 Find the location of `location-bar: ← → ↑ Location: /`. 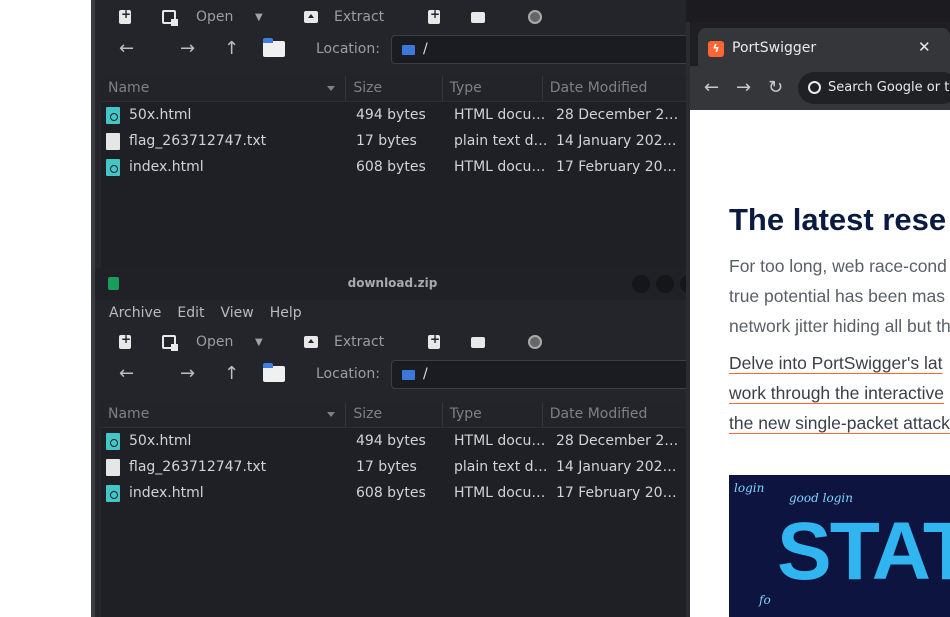

location-bar: ← → ↑ Location: / is located at coordinates (392, 50).